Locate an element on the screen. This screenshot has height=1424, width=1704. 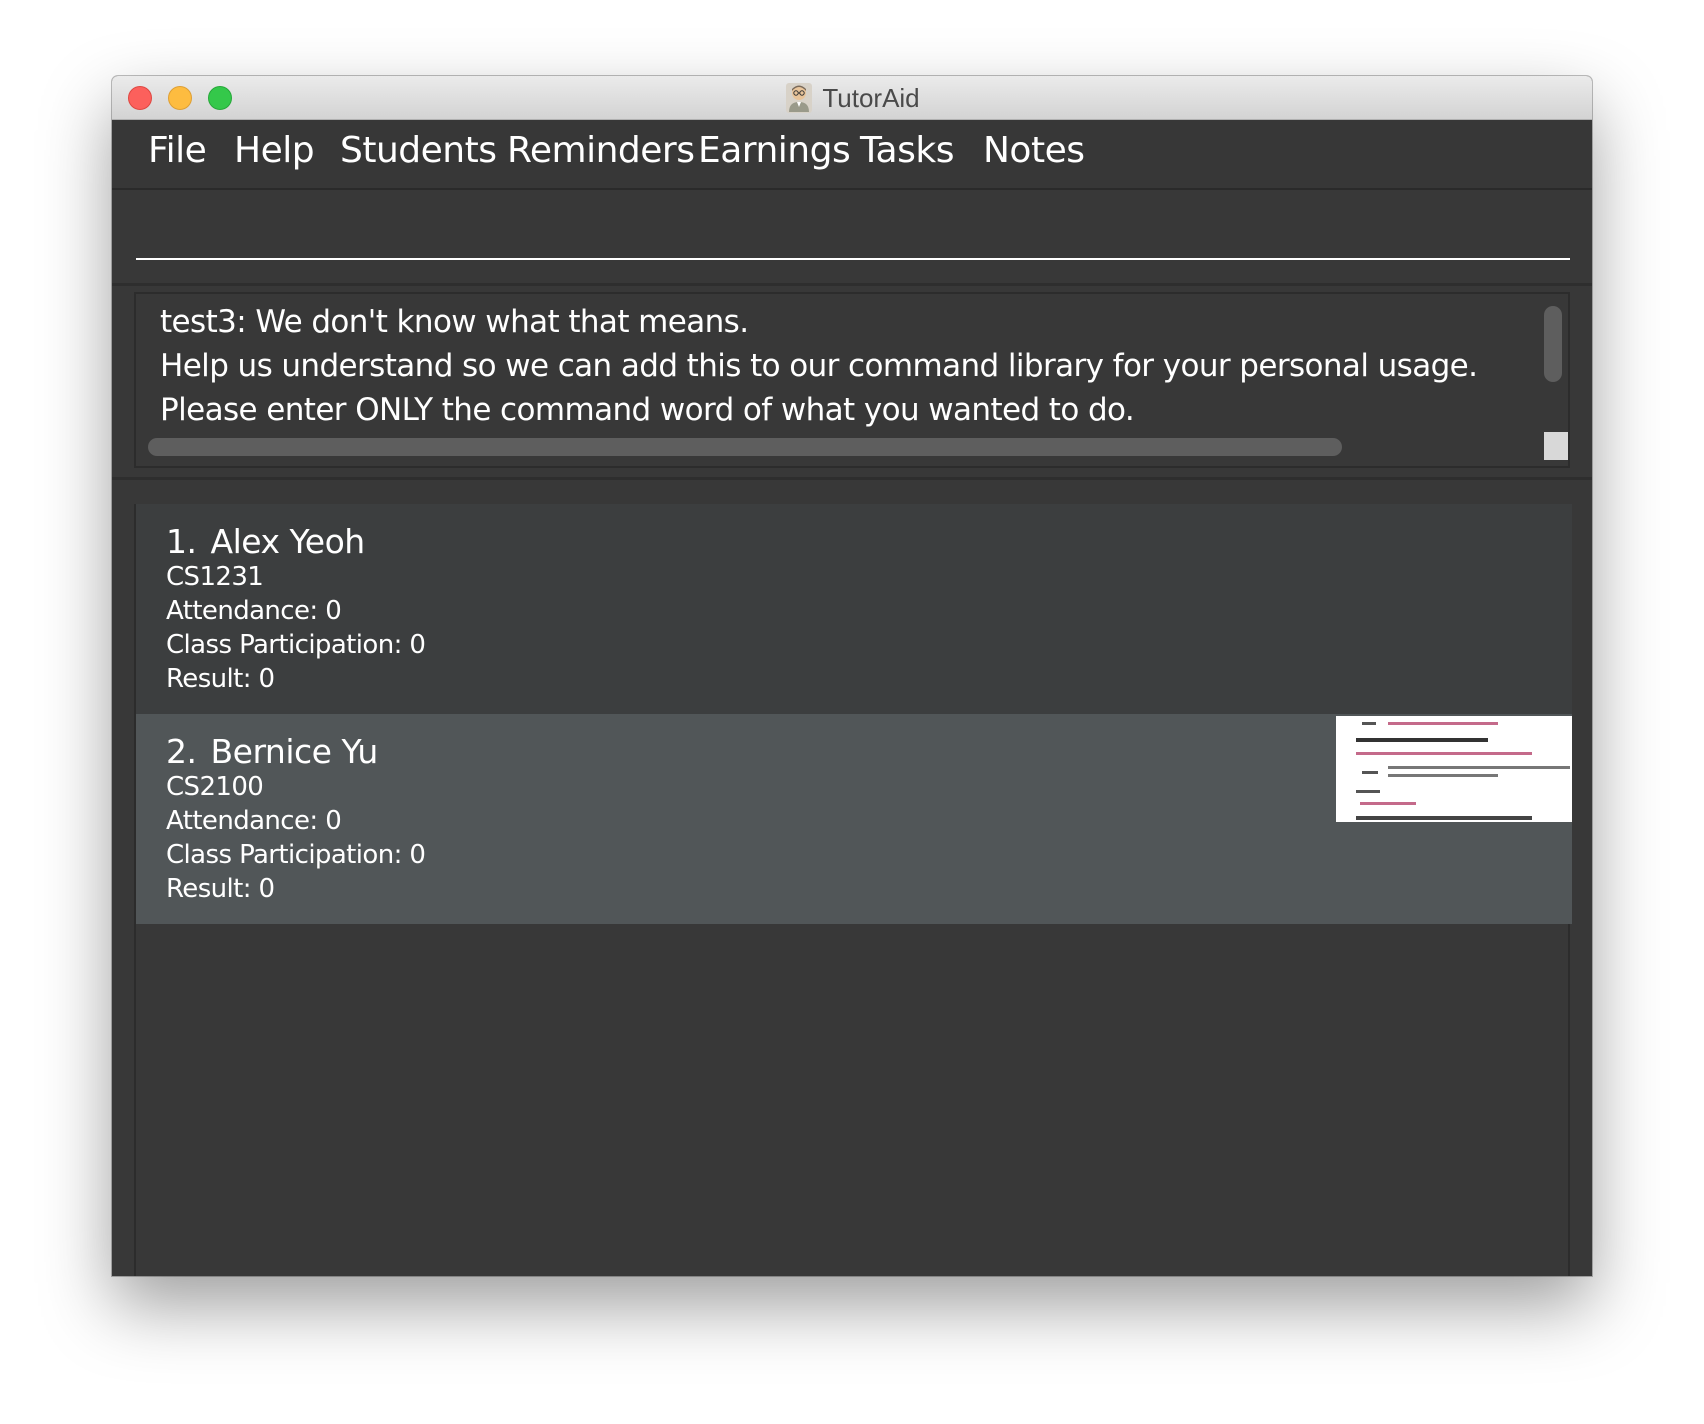
student-name-text: Alex Yeoh is located at coordinates (288, 541).